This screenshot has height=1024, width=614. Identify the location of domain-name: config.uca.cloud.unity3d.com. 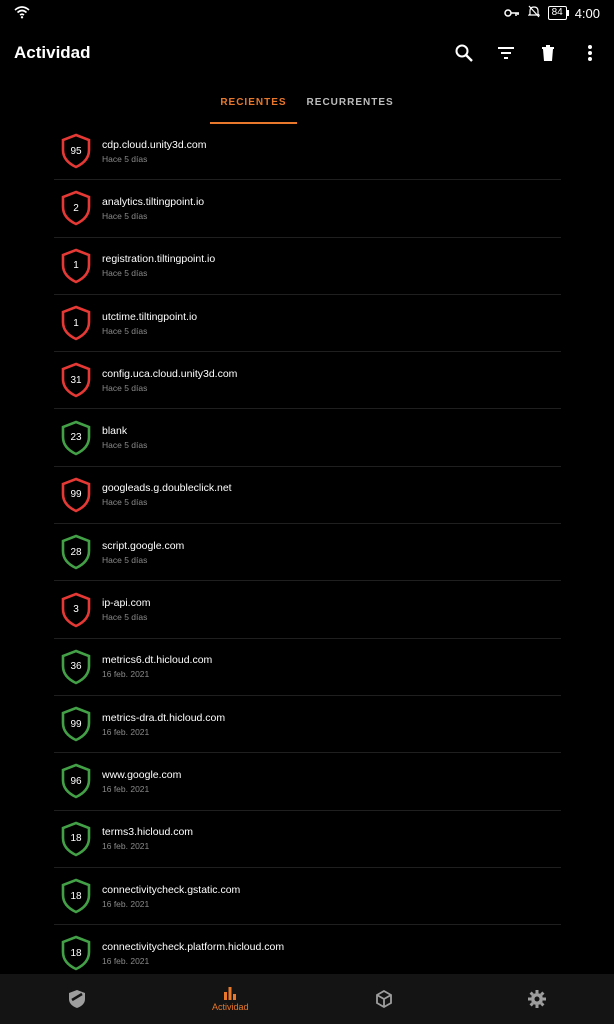
(170, 373).